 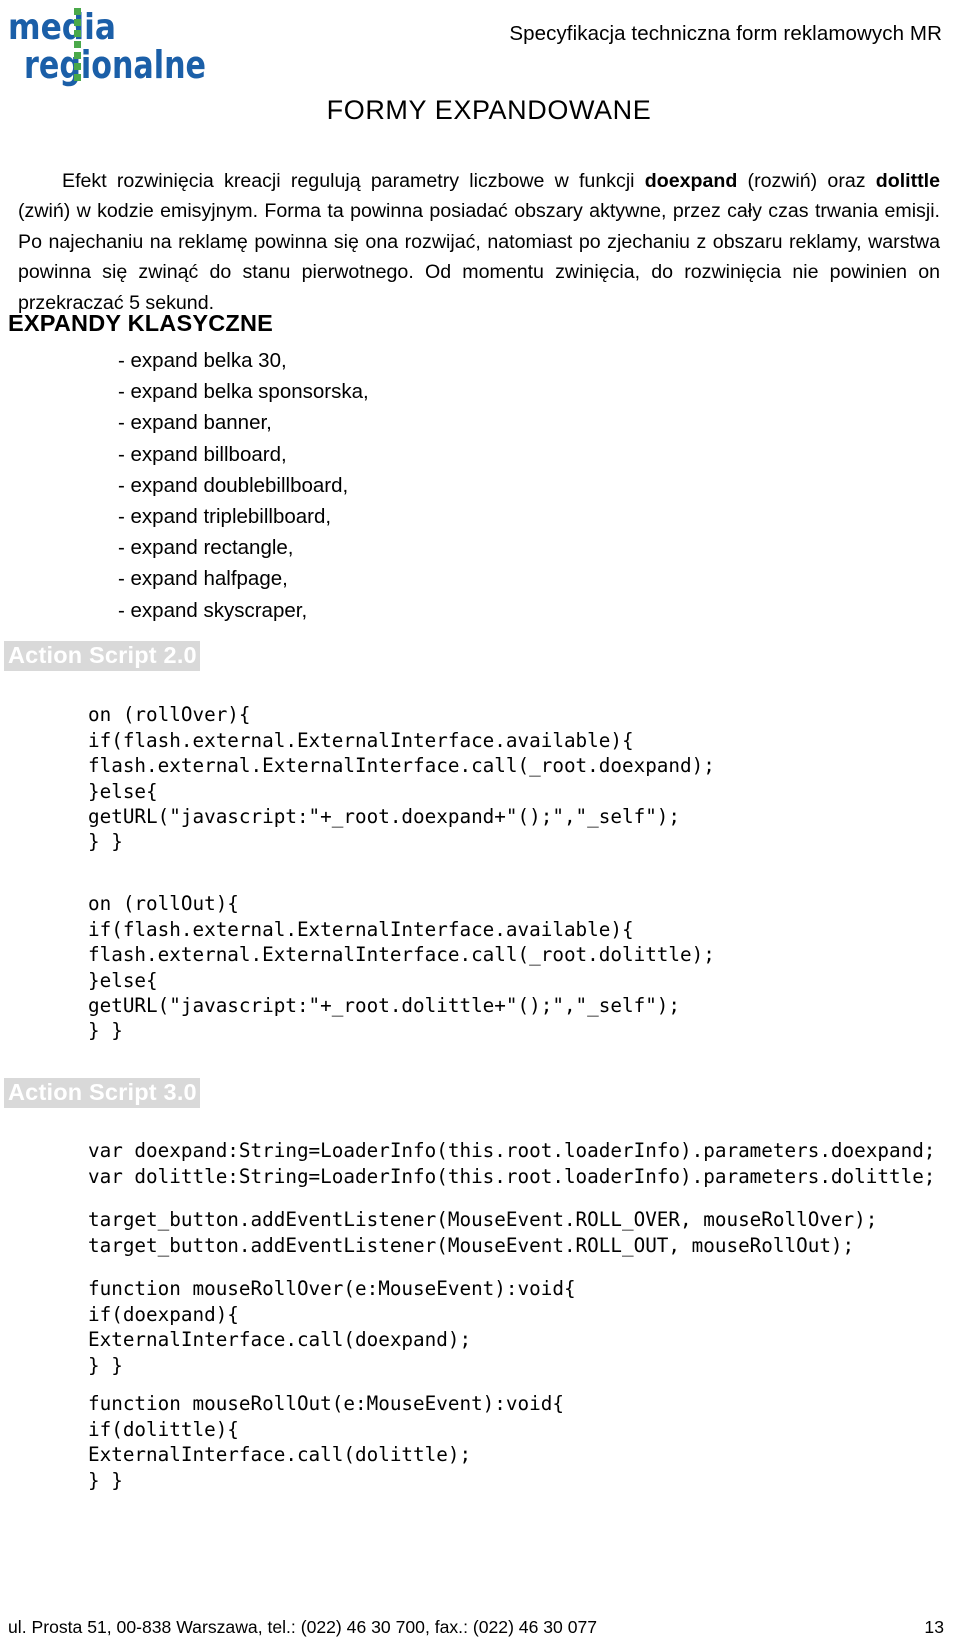 I want to click on list-item: - expand belka sponsorska,, so click(x=243, y=392).